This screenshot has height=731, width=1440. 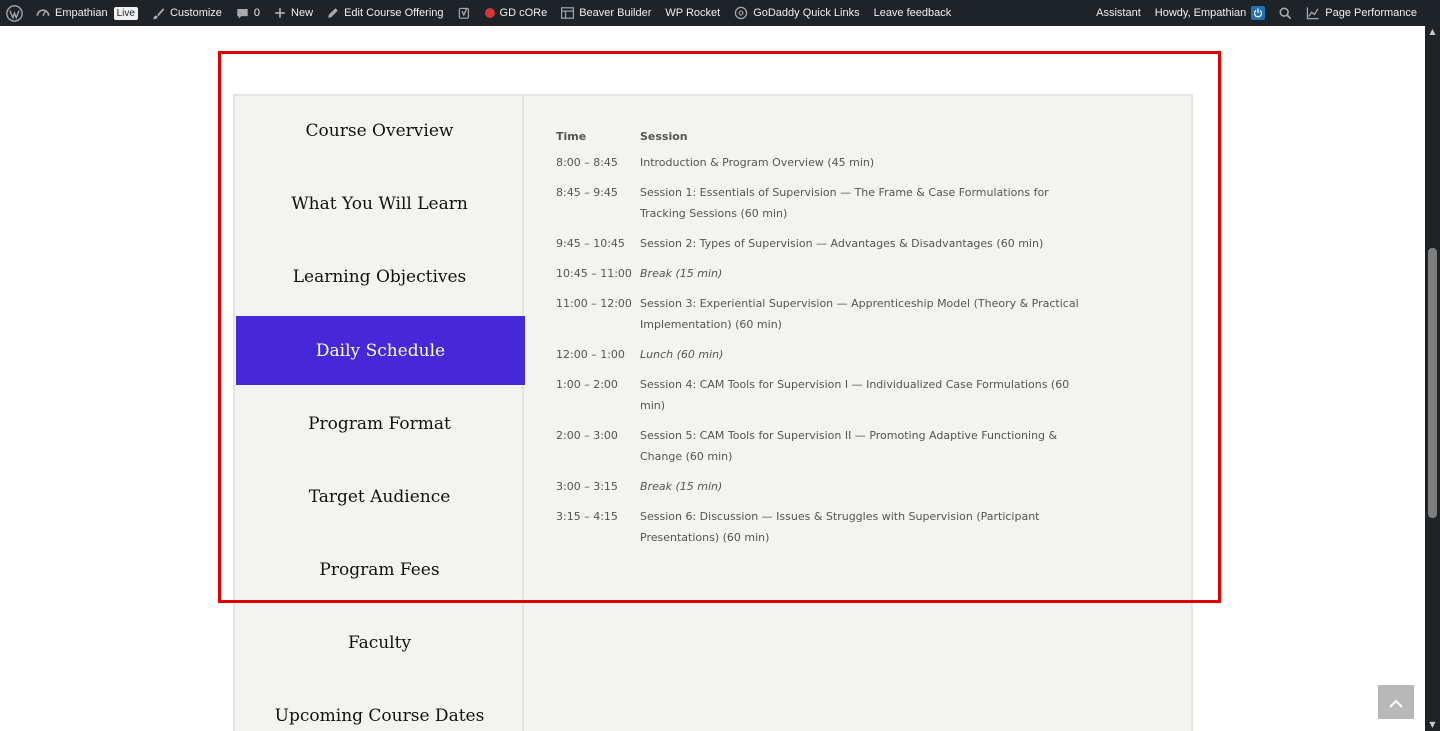 What do you see at coordinates (826, 486) in the screenshot?
I see `table-row: 3:00 – 3:15 Break (15 min)` at bounding box center [826, 486].